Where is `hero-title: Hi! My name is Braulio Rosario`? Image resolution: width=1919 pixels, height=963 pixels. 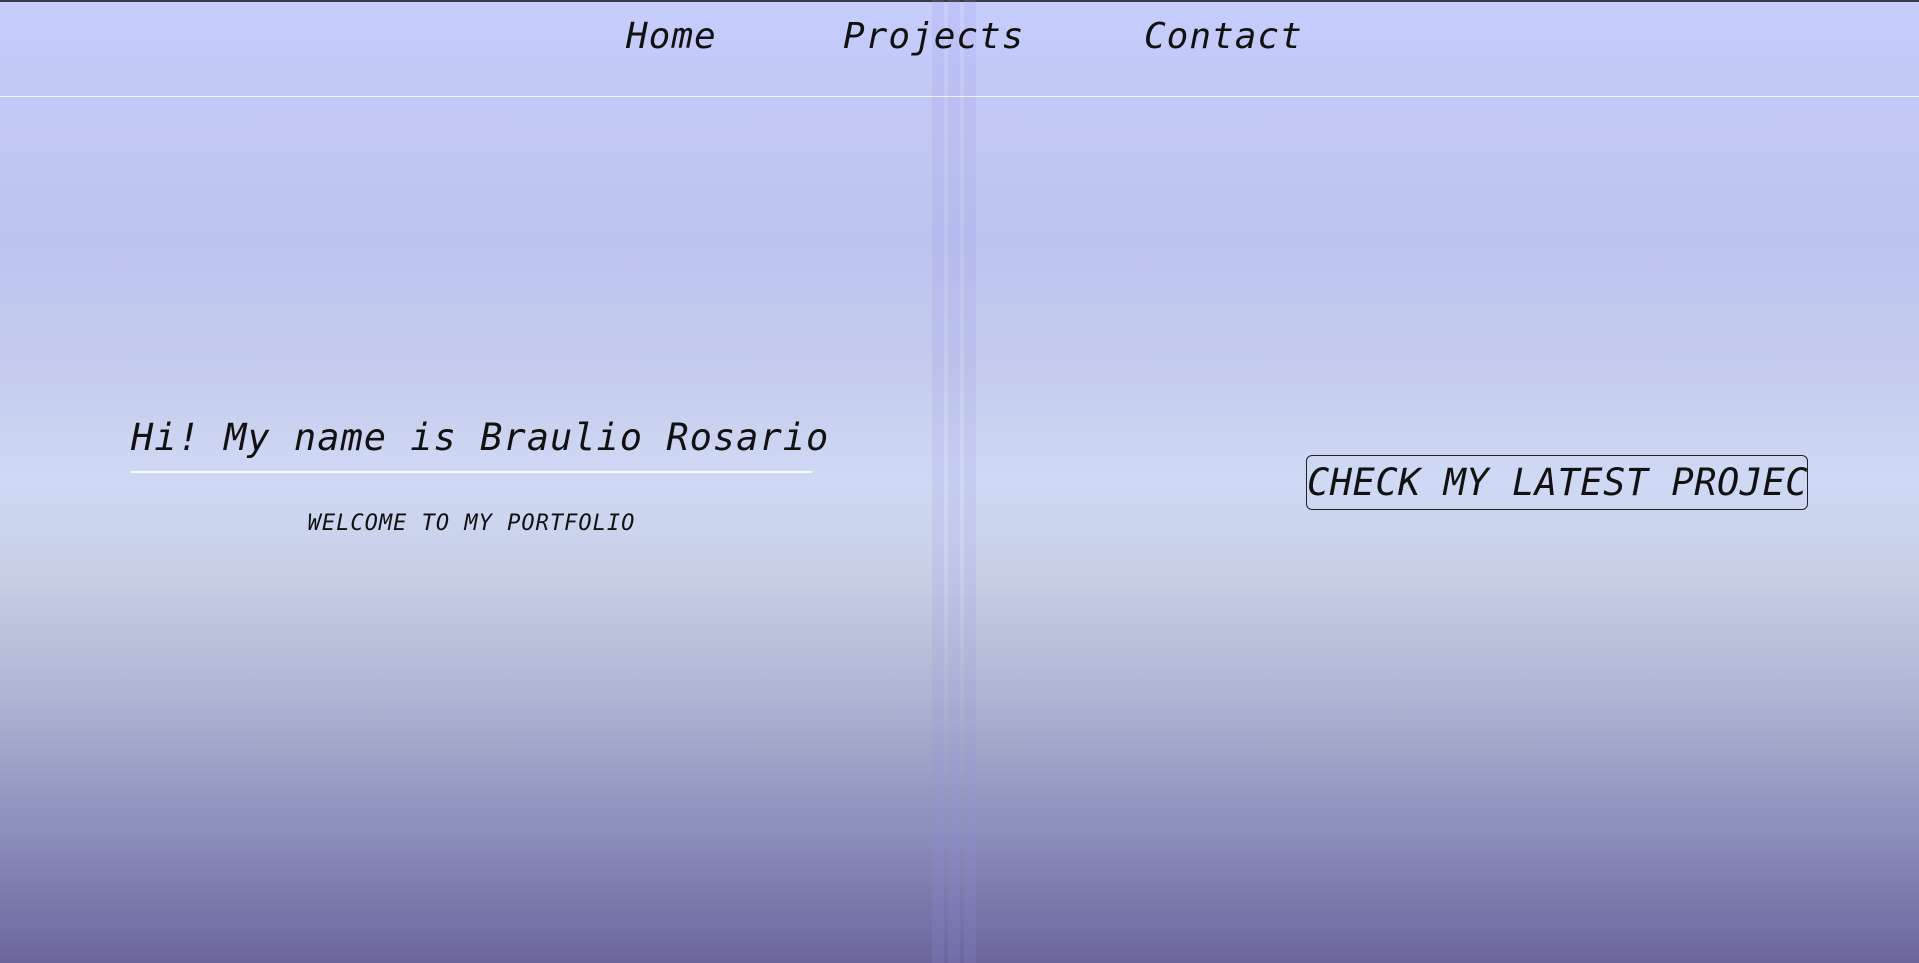 hero-title: Hi! My name is Braulio Rosario is located at coordinates (479, 444).